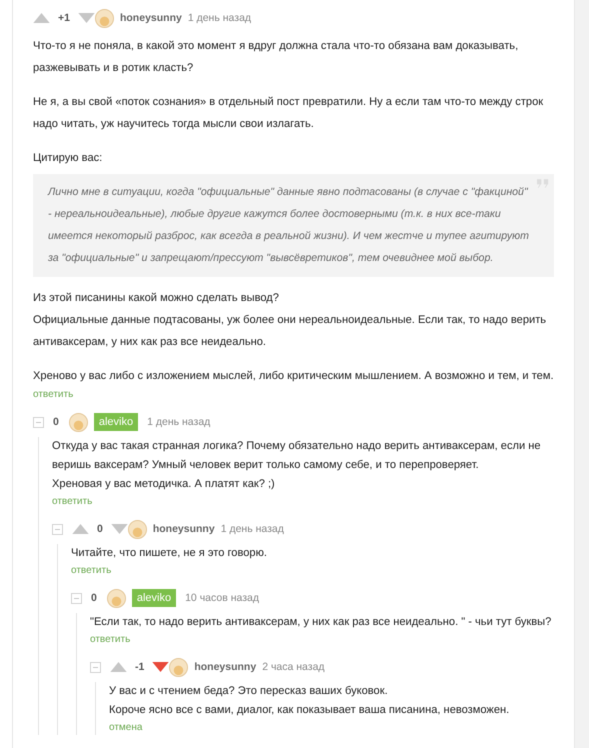  What do you see at coordinates (297, 456) in the screenshot?
I see `comment-text: Откуда у вас такая странная логика? Почему обязательно надо верить антиваксерам, если не веришь ваксерам? Умный человек верит только самому себе, и то перепроверяет.` at bounding box center [297, 456].